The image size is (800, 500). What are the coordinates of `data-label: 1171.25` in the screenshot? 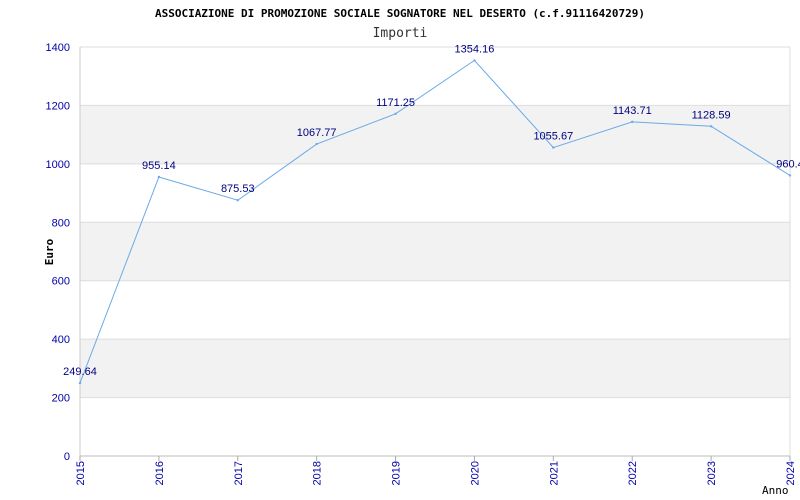 It's located at (395, 103).